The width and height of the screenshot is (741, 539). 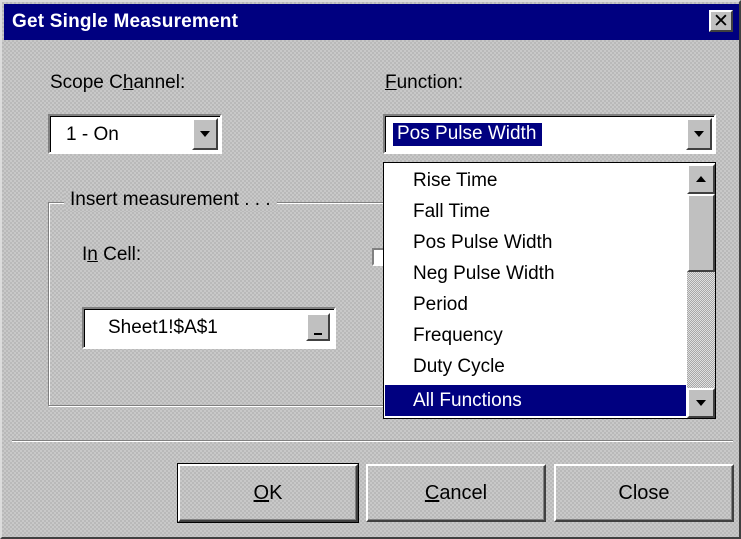 What do you see at coordinates (112, 254) in the screenshot?
I see `in-cell-label: In Cell:` at bounding box center [112, 254].